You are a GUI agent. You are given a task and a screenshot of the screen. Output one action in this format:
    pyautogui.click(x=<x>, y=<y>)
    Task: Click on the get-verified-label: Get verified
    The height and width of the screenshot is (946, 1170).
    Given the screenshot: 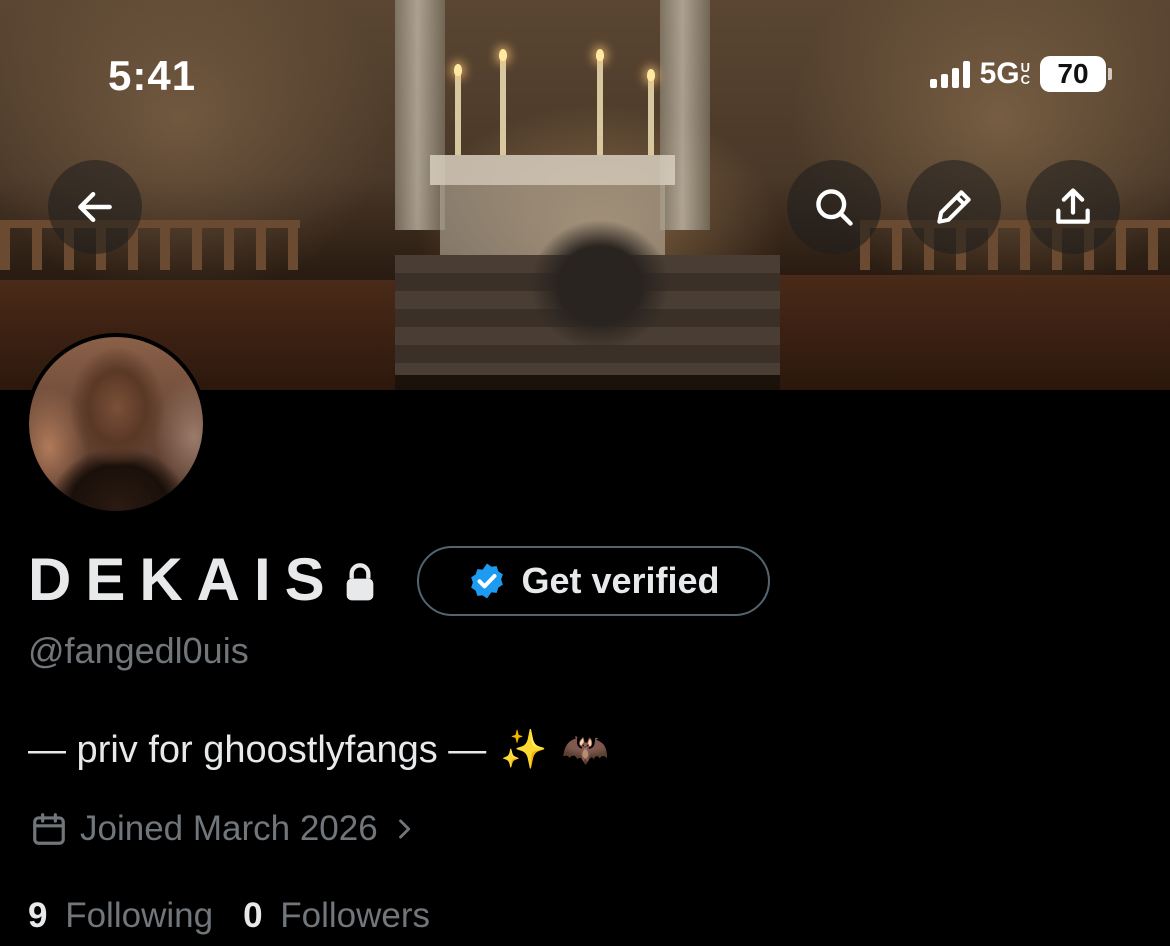 What is the action you would take?
    pyautogui.click(x=620, y=580)
    